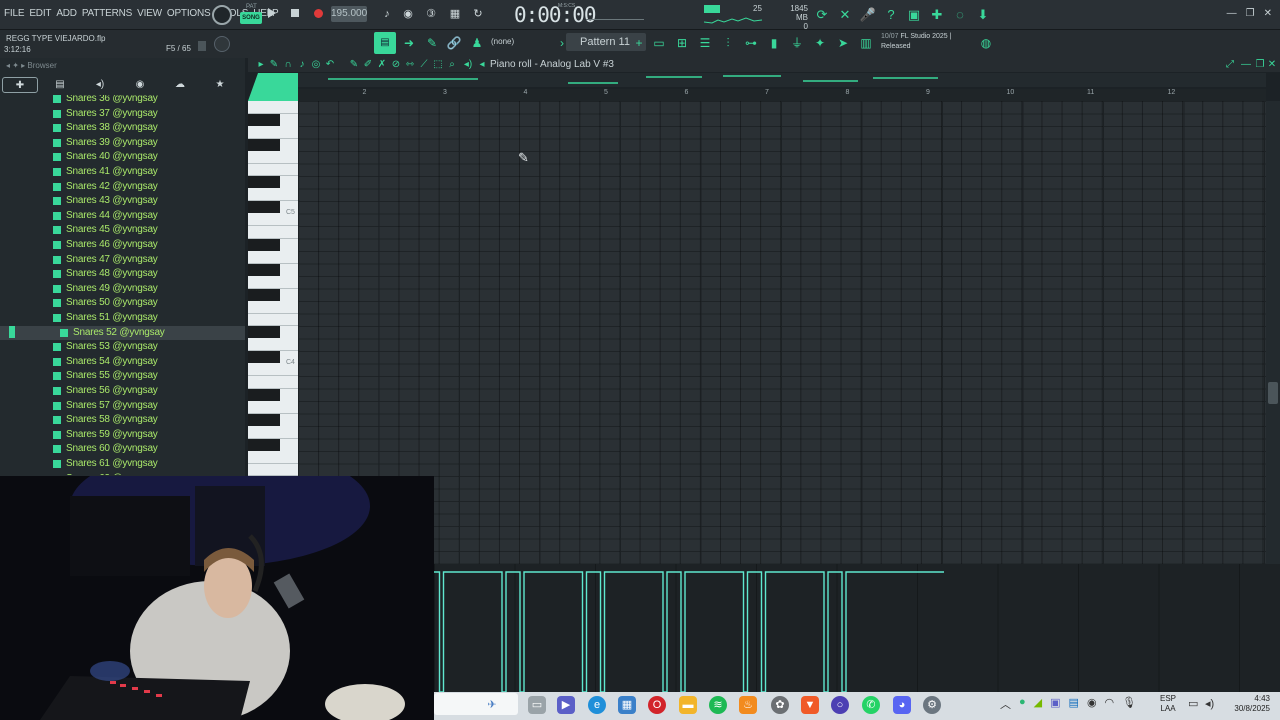  What do you see at coordinates (891, 15) in the screenshot?
I see `help-icon: ?` at bounding box center [891, 15].